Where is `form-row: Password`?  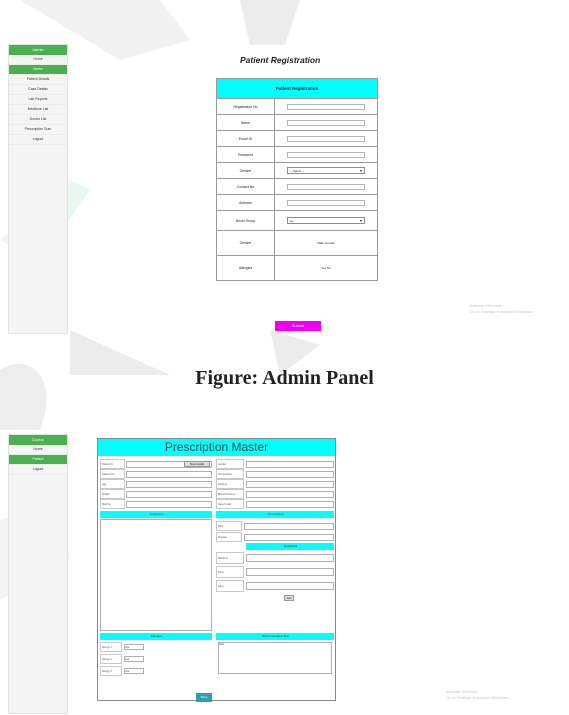
form-row: Password is located at coordinates (297, 154).